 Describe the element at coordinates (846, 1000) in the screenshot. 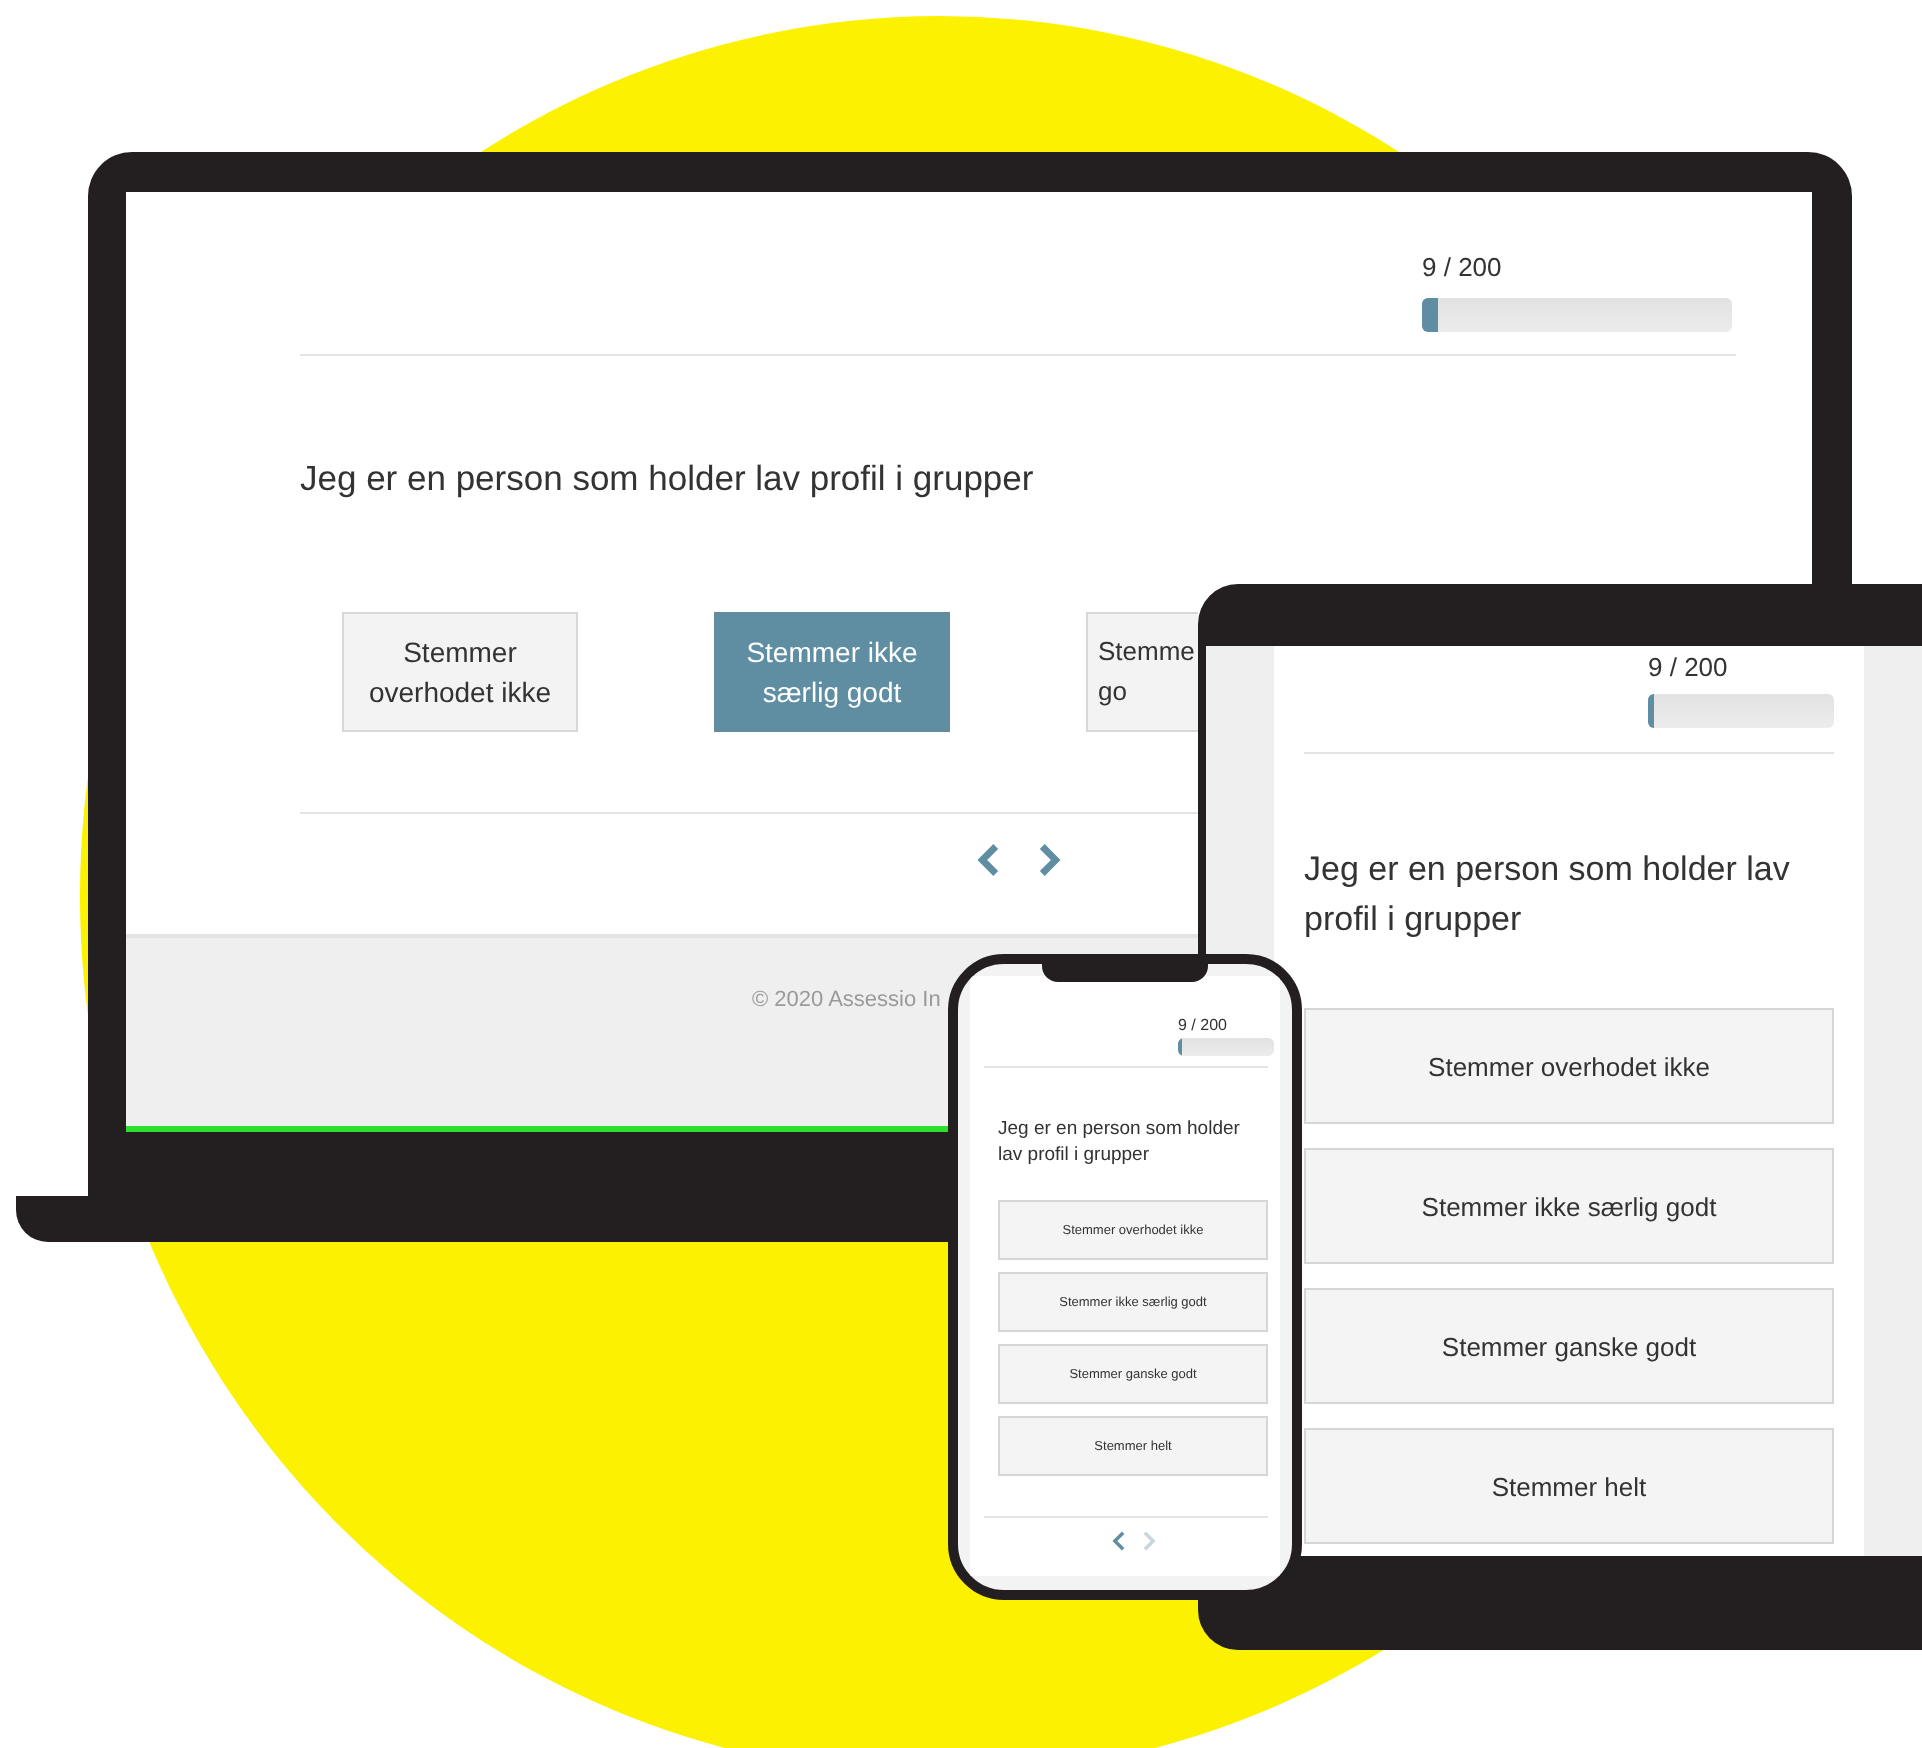

I see `copyright-text: © 2020 Assessio In` at that location.